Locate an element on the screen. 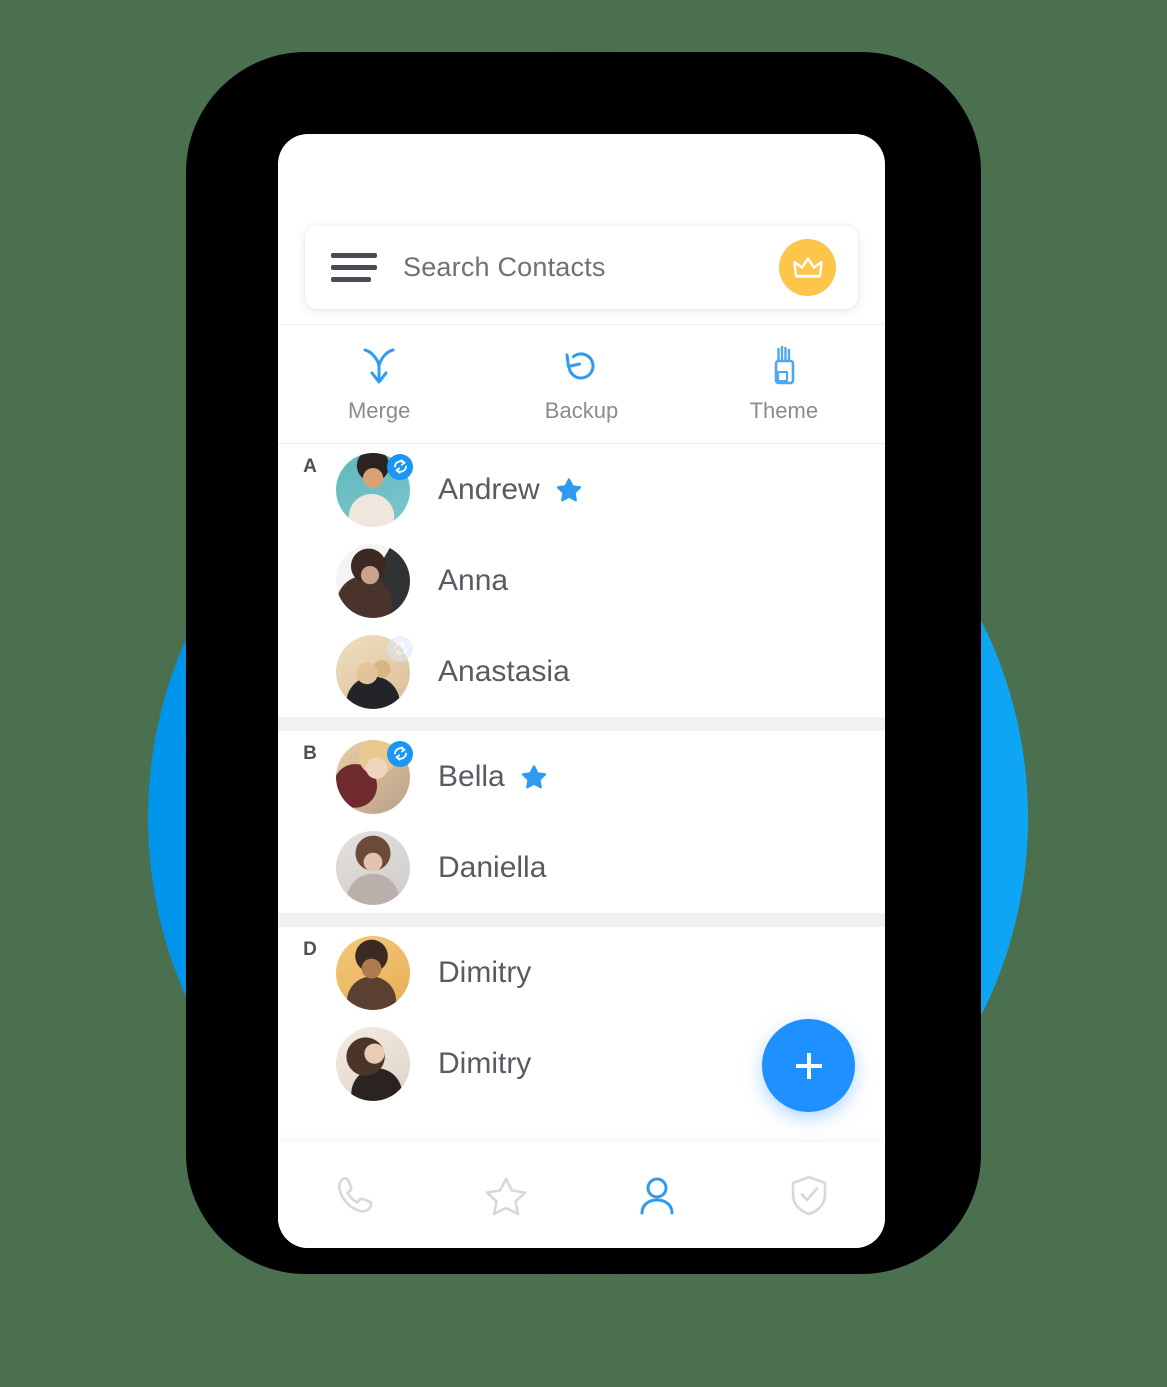  section-letter: A is located at coordinates (310, 466).